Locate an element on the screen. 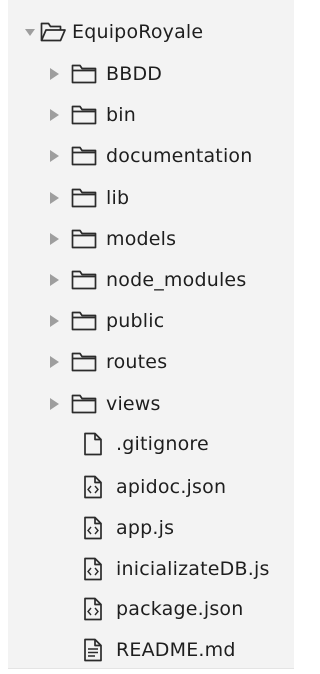  tree-file-inicializatedb-js: inicializateDB.js is located at coordinates (151, 569).